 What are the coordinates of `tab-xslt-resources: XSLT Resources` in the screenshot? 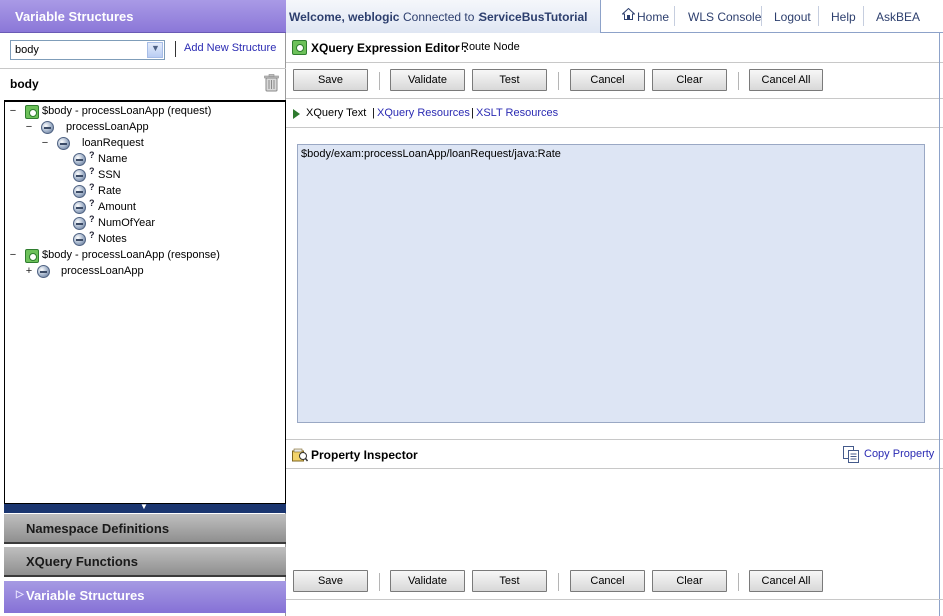 It's located at (517, 113).